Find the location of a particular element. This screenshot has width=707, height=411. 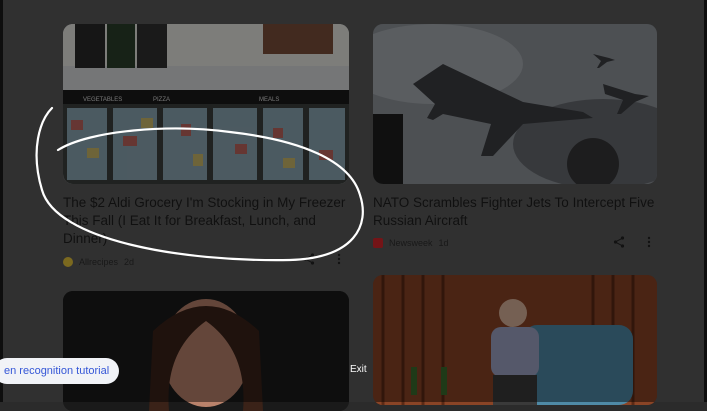

article-meta: Newsweek 1d is located at coordinates (411, 243).